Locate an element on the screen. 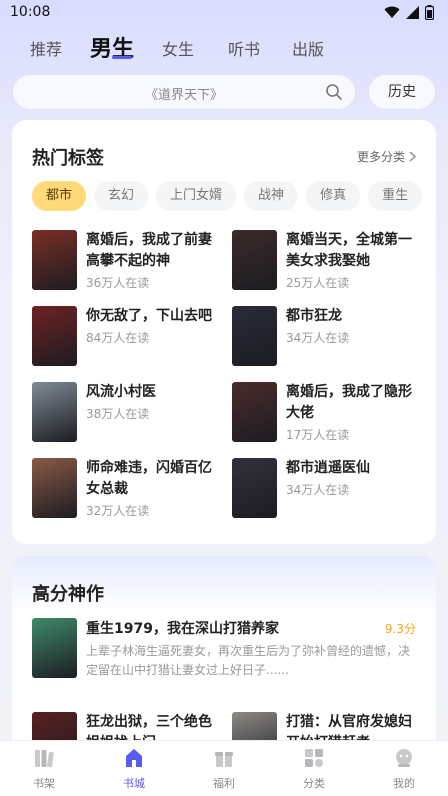 The width and height of the screenshot is (448, 796). book-title: 都市逍遥医仙 is located at coordinates (328, 468).